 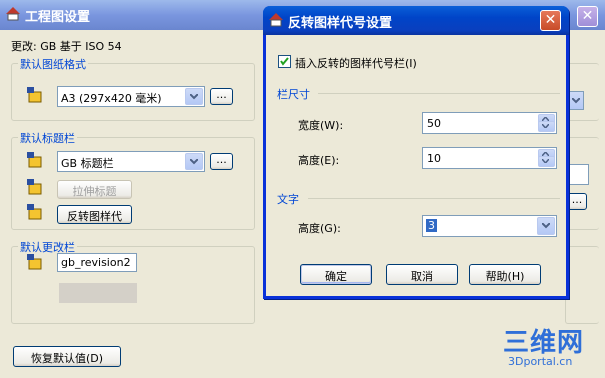 I want to click on width-value: 50, so click(x=434, y=123).